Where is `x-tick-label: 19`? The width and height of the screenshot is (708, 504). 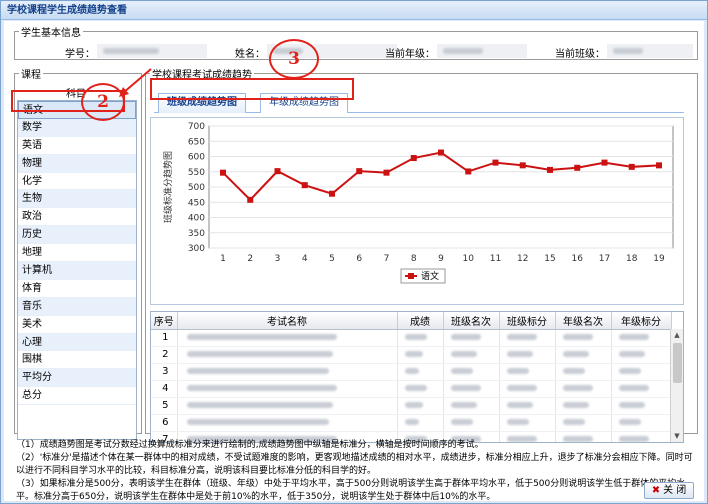
x-tick-label: 19 is located at coordinates (659, 259).